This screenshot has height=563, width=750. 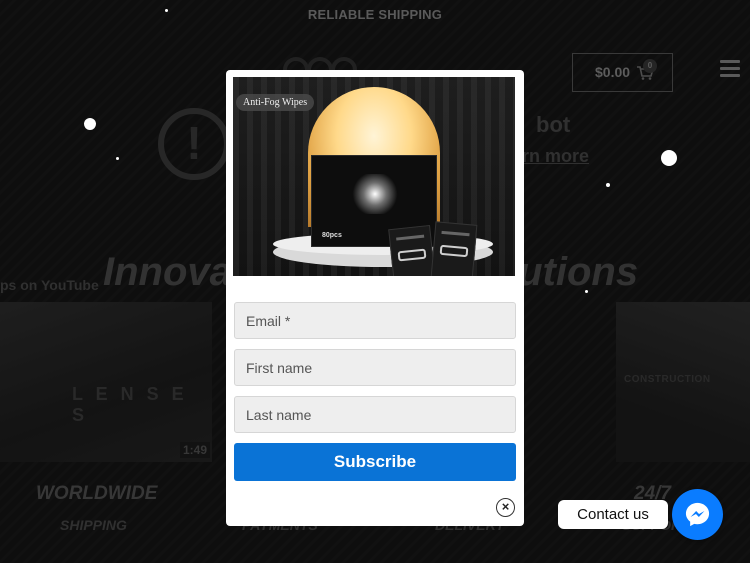 I want to click on messenger-button, so click(x=697, y=514).